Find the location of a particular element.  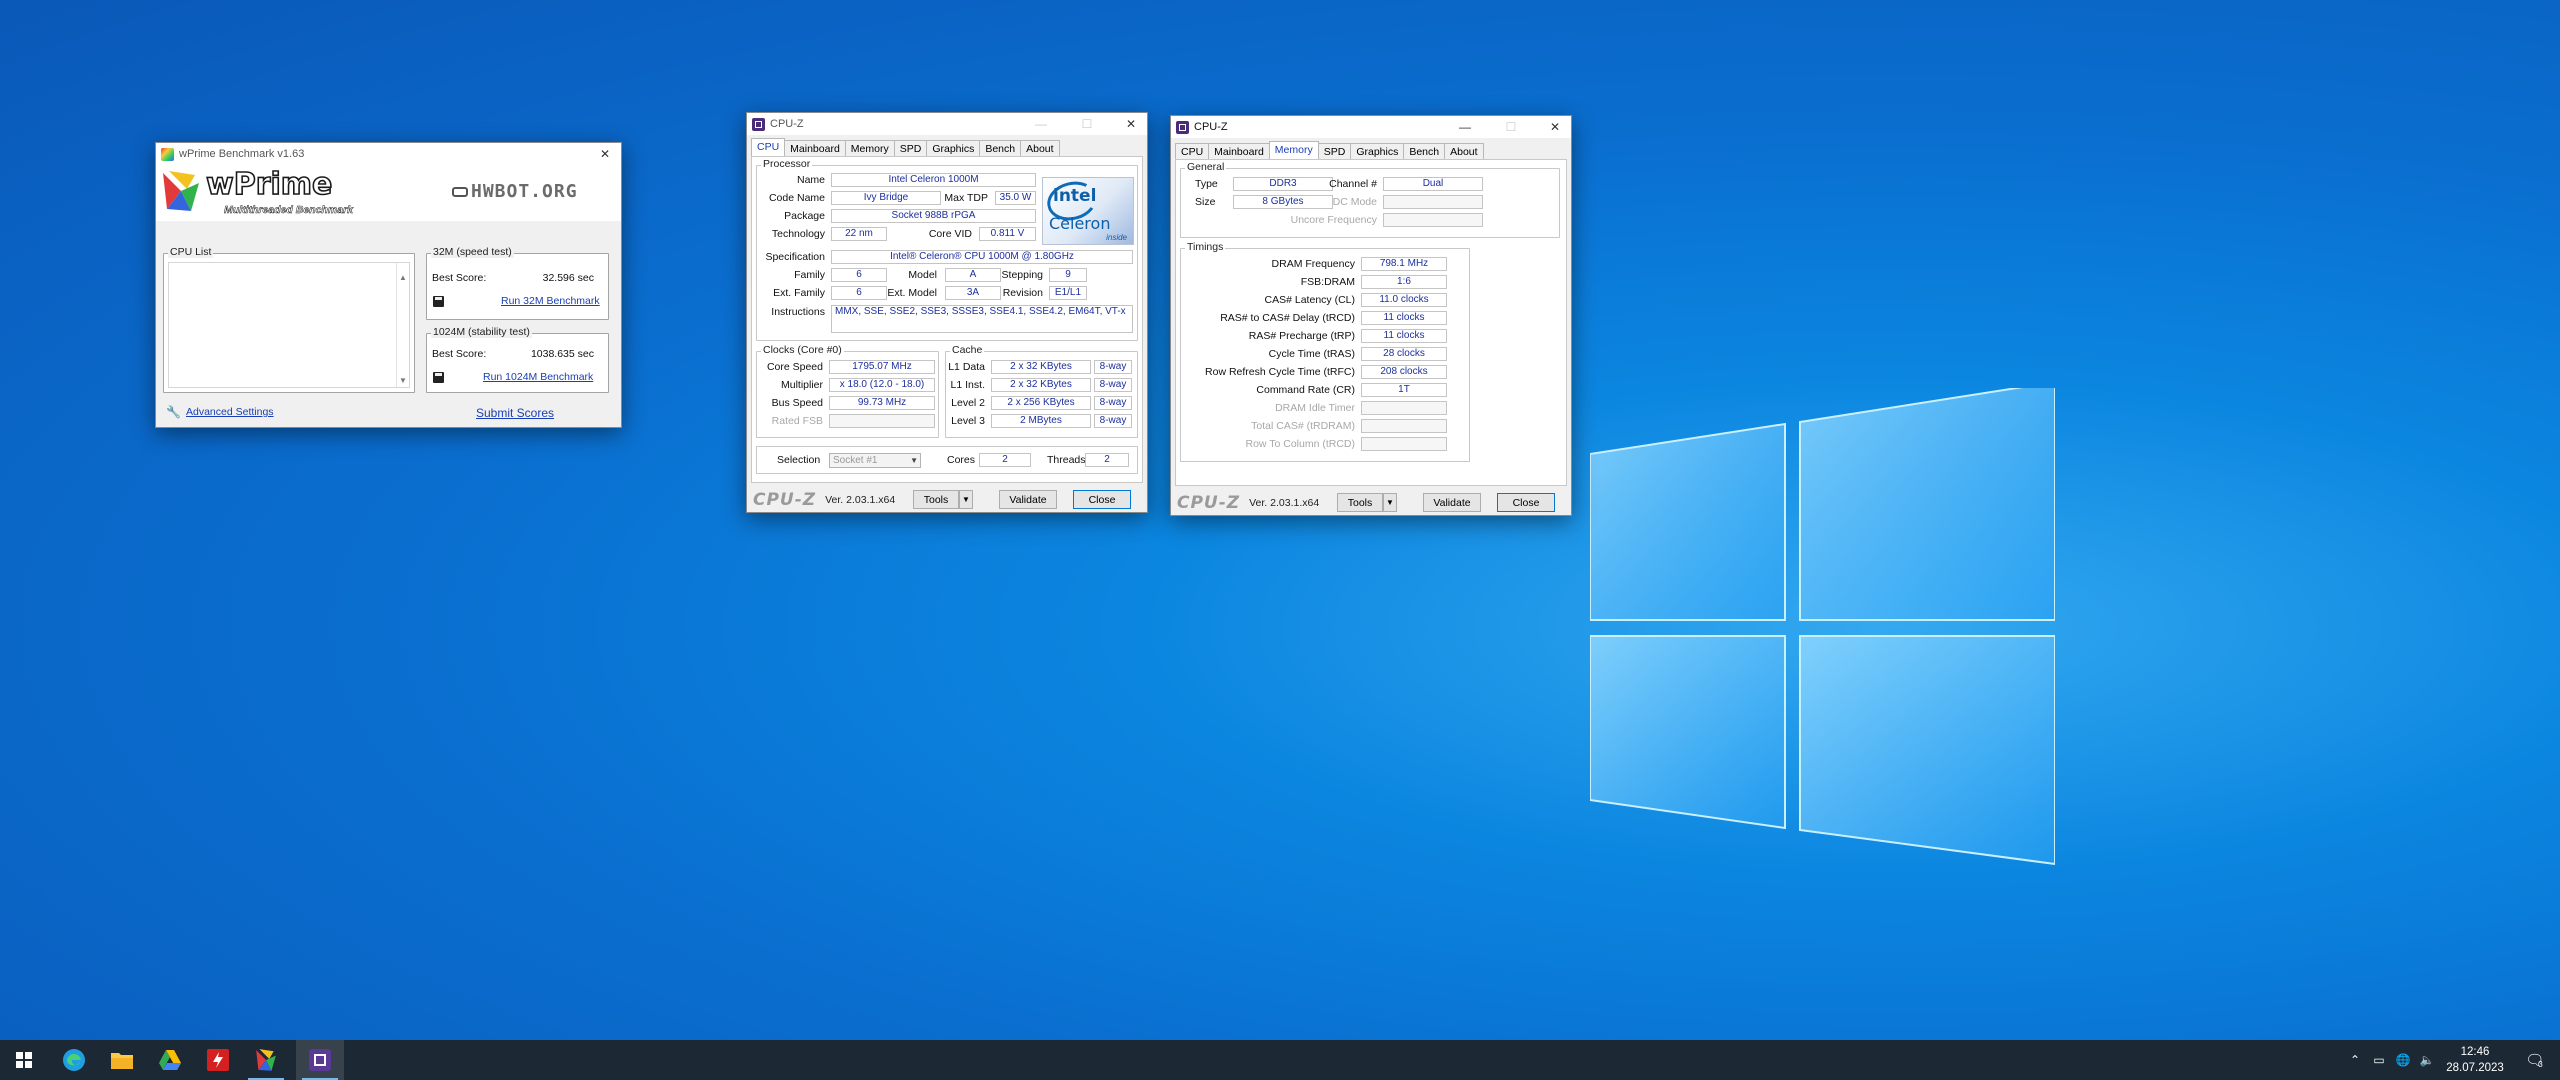

corevid-label: Core VID is located at coordinates (950, 234).